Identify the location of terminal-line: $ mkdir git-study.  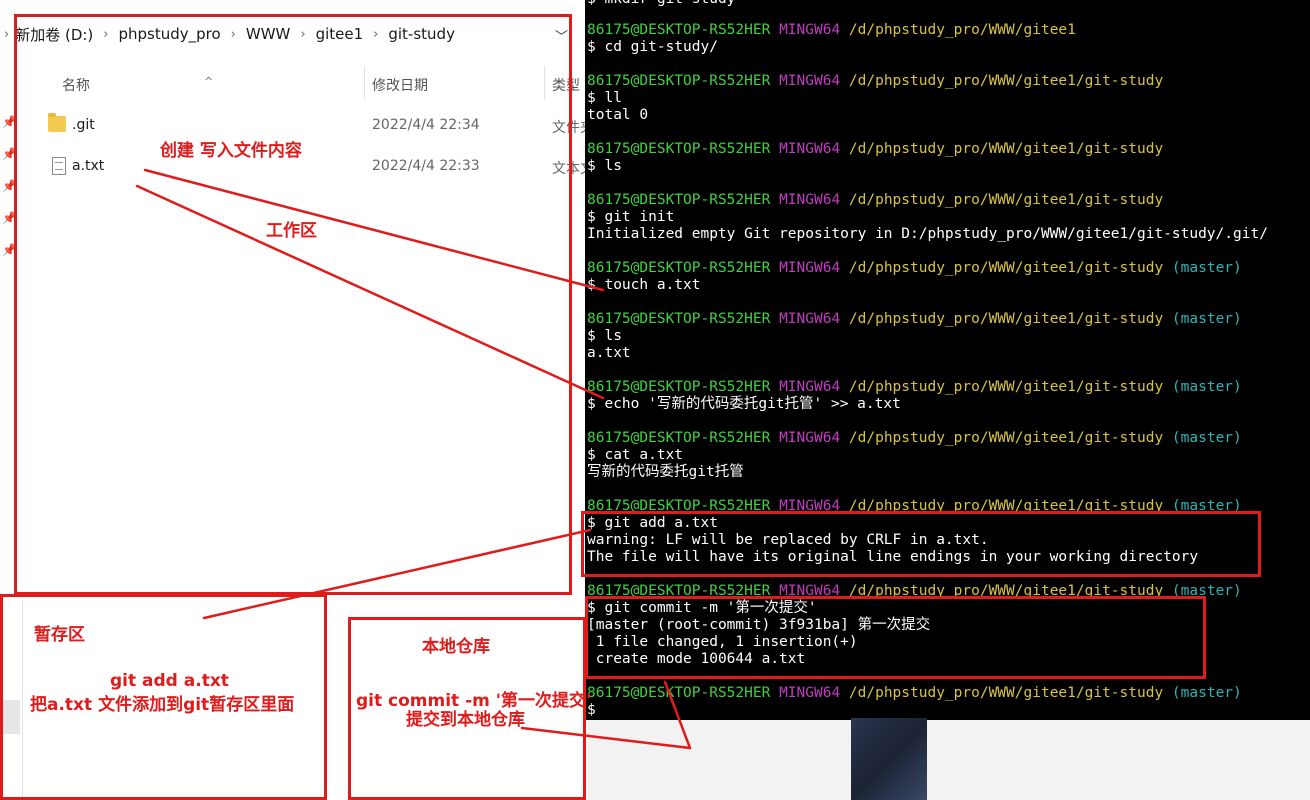
(661, 4).